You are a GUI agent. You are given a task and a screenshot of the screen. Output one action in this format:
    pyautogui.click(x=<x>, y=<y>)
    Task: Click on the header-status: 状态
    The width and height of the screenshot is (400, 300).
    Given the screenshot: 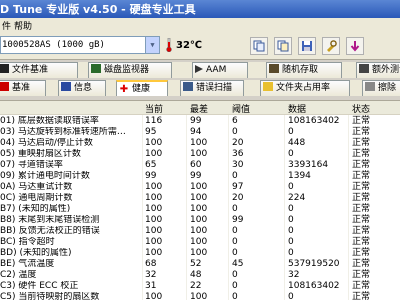 What is the action you would take?
    pyautogui.click(x=361, y=108)
    